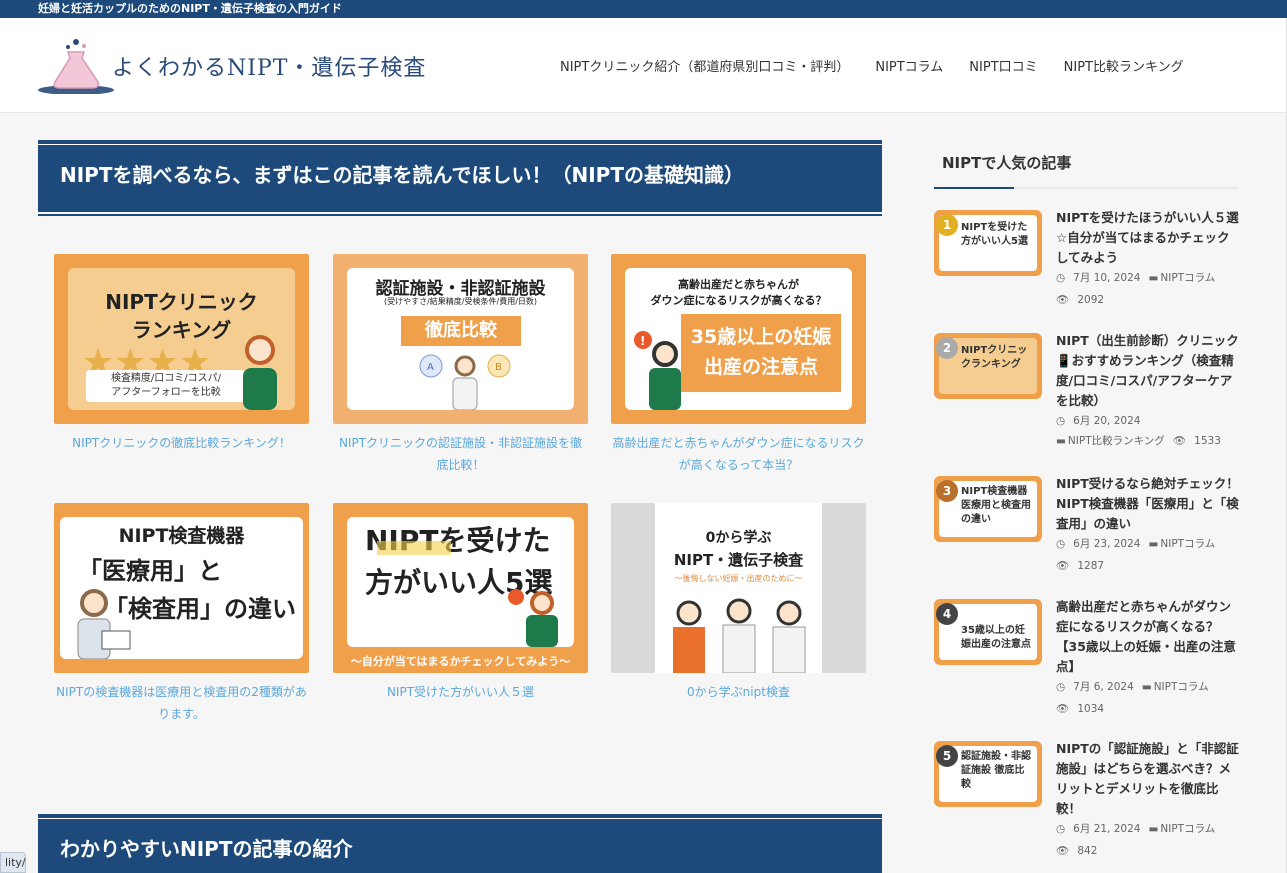  Describe the element at coordinates (465, 382) in the screenshot. I see `compare-illustration-icon: A B` at that location.